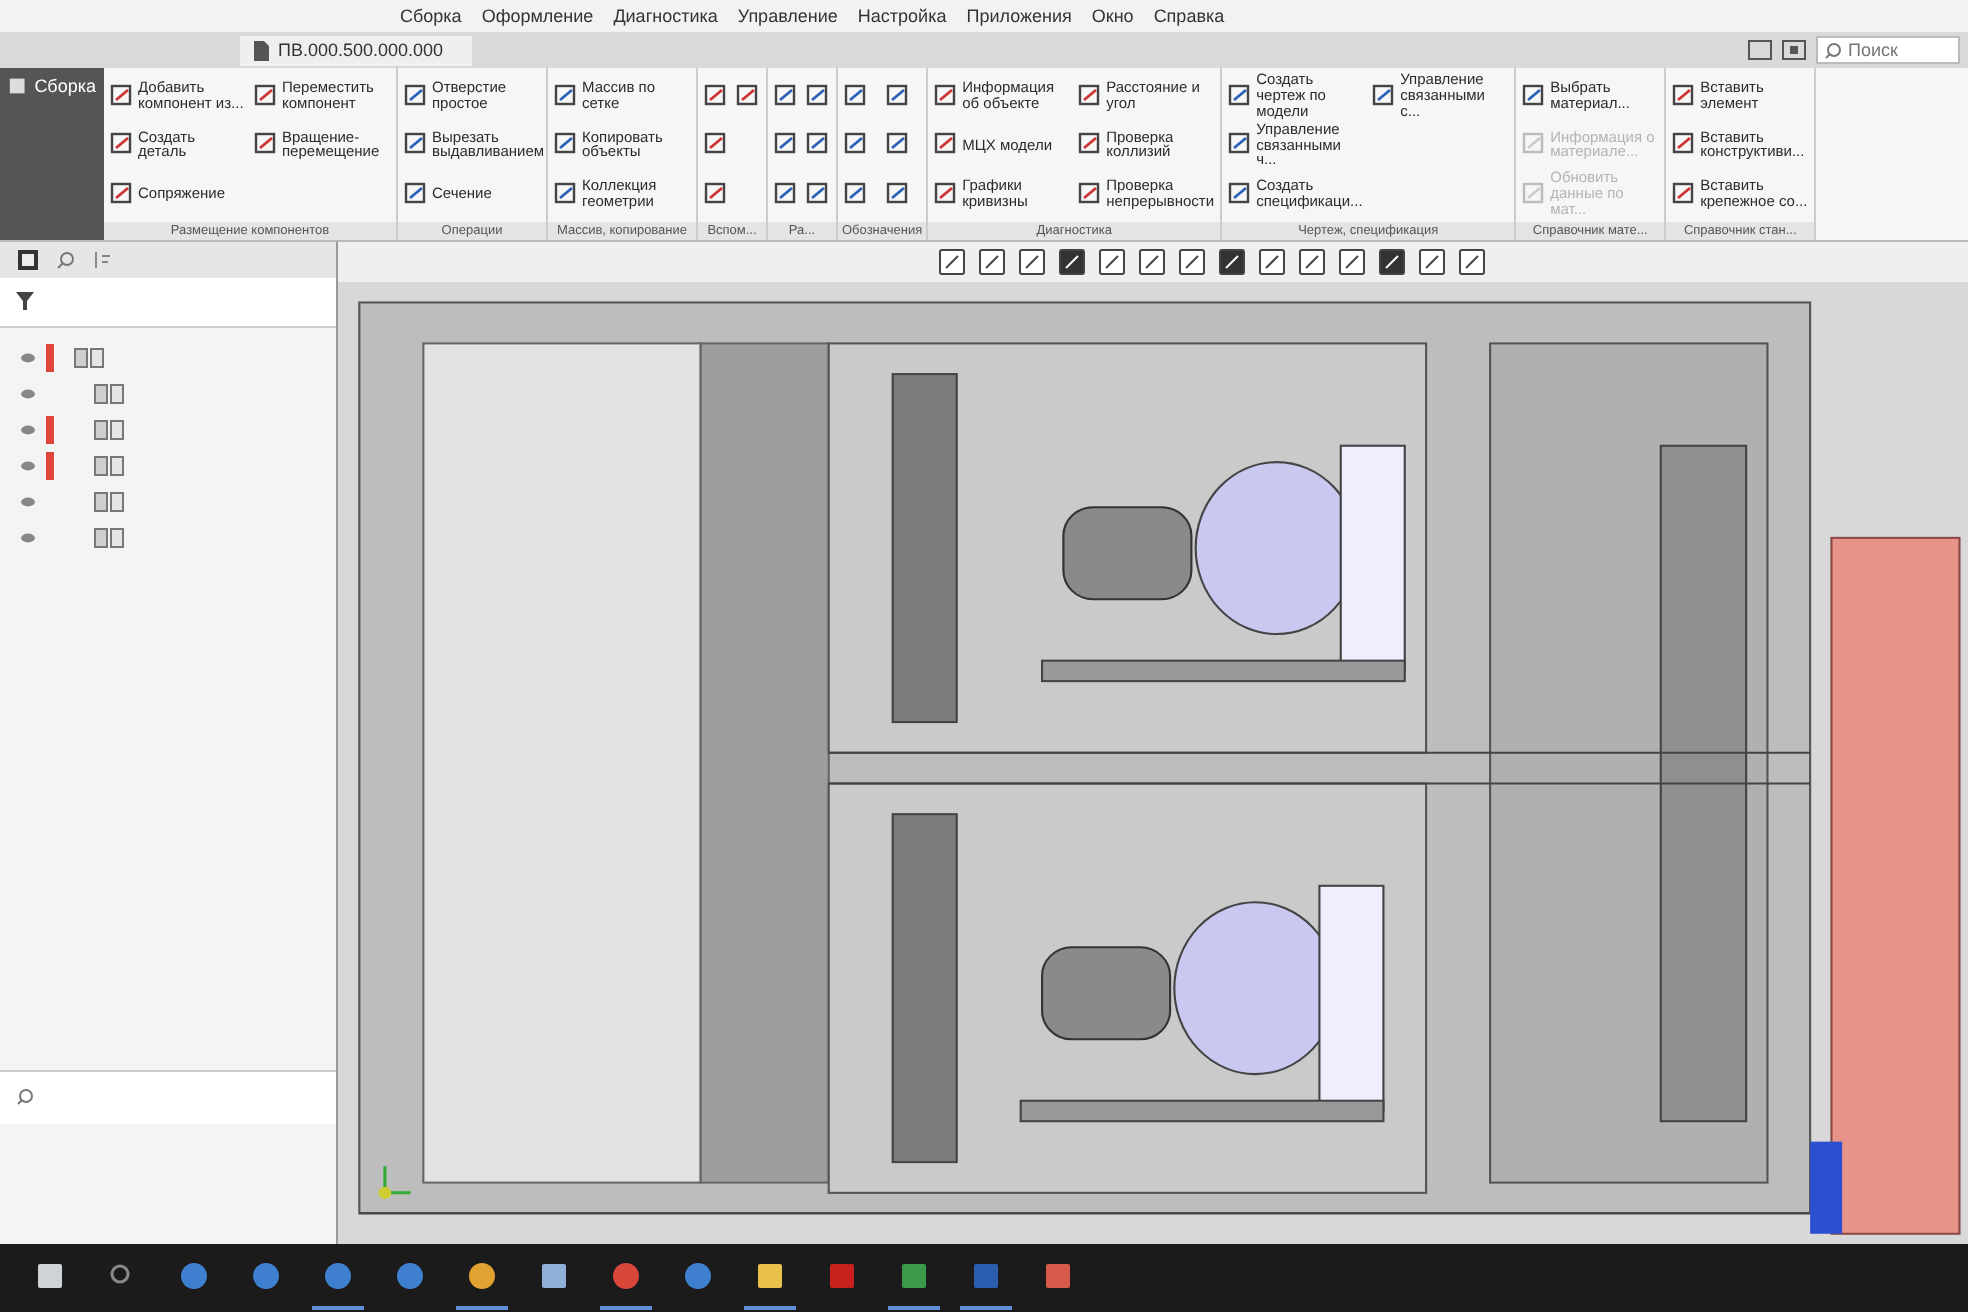 The image size is (1968, 1312). I want to click on menu-item: Управление, so click(787, 16).